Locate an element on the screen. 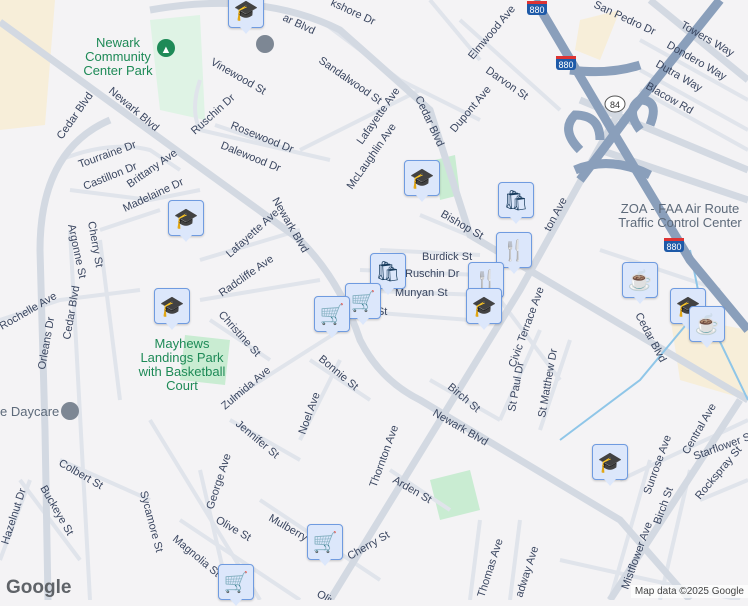  poi-daycare: e Daycare is located at coordinates (39, 411).